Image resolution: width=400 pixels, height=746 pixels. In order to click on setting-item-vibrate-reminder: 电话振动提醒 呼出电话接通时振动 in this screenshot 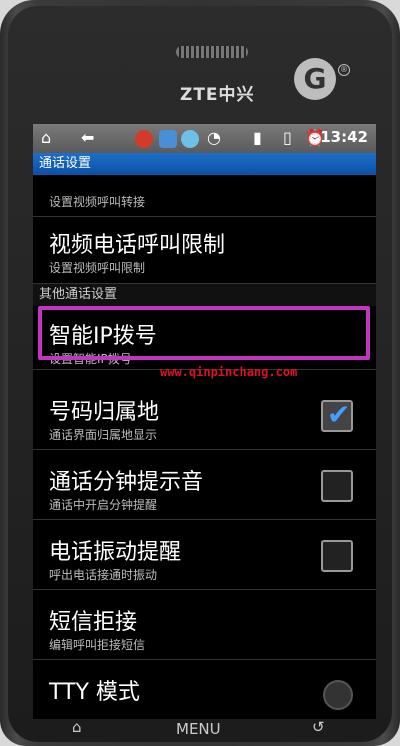, I will do `click(204, 555)`.